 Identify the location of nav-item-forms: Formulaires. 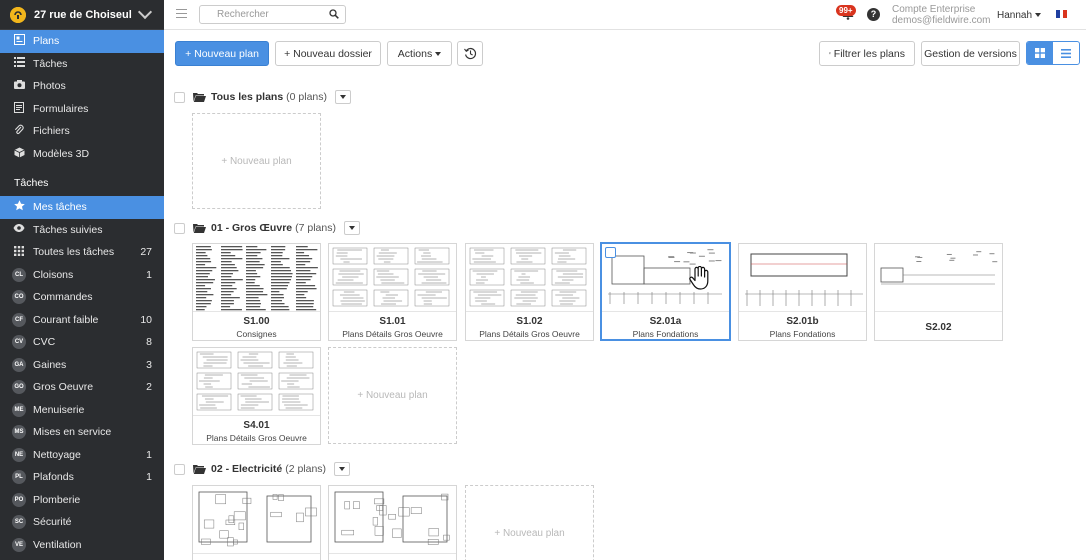
(82, 109).